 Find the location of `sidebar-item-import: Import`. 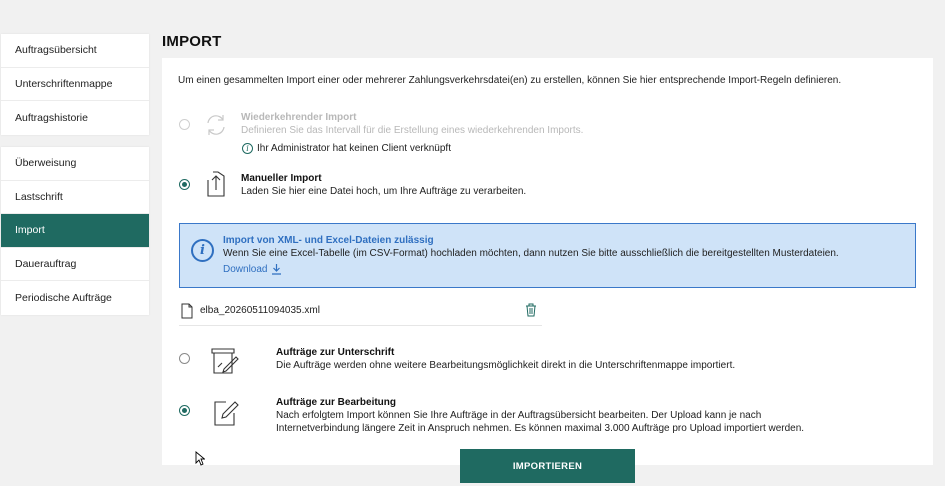

sidebar-item-import: Import is located at coordinates (75, 231).